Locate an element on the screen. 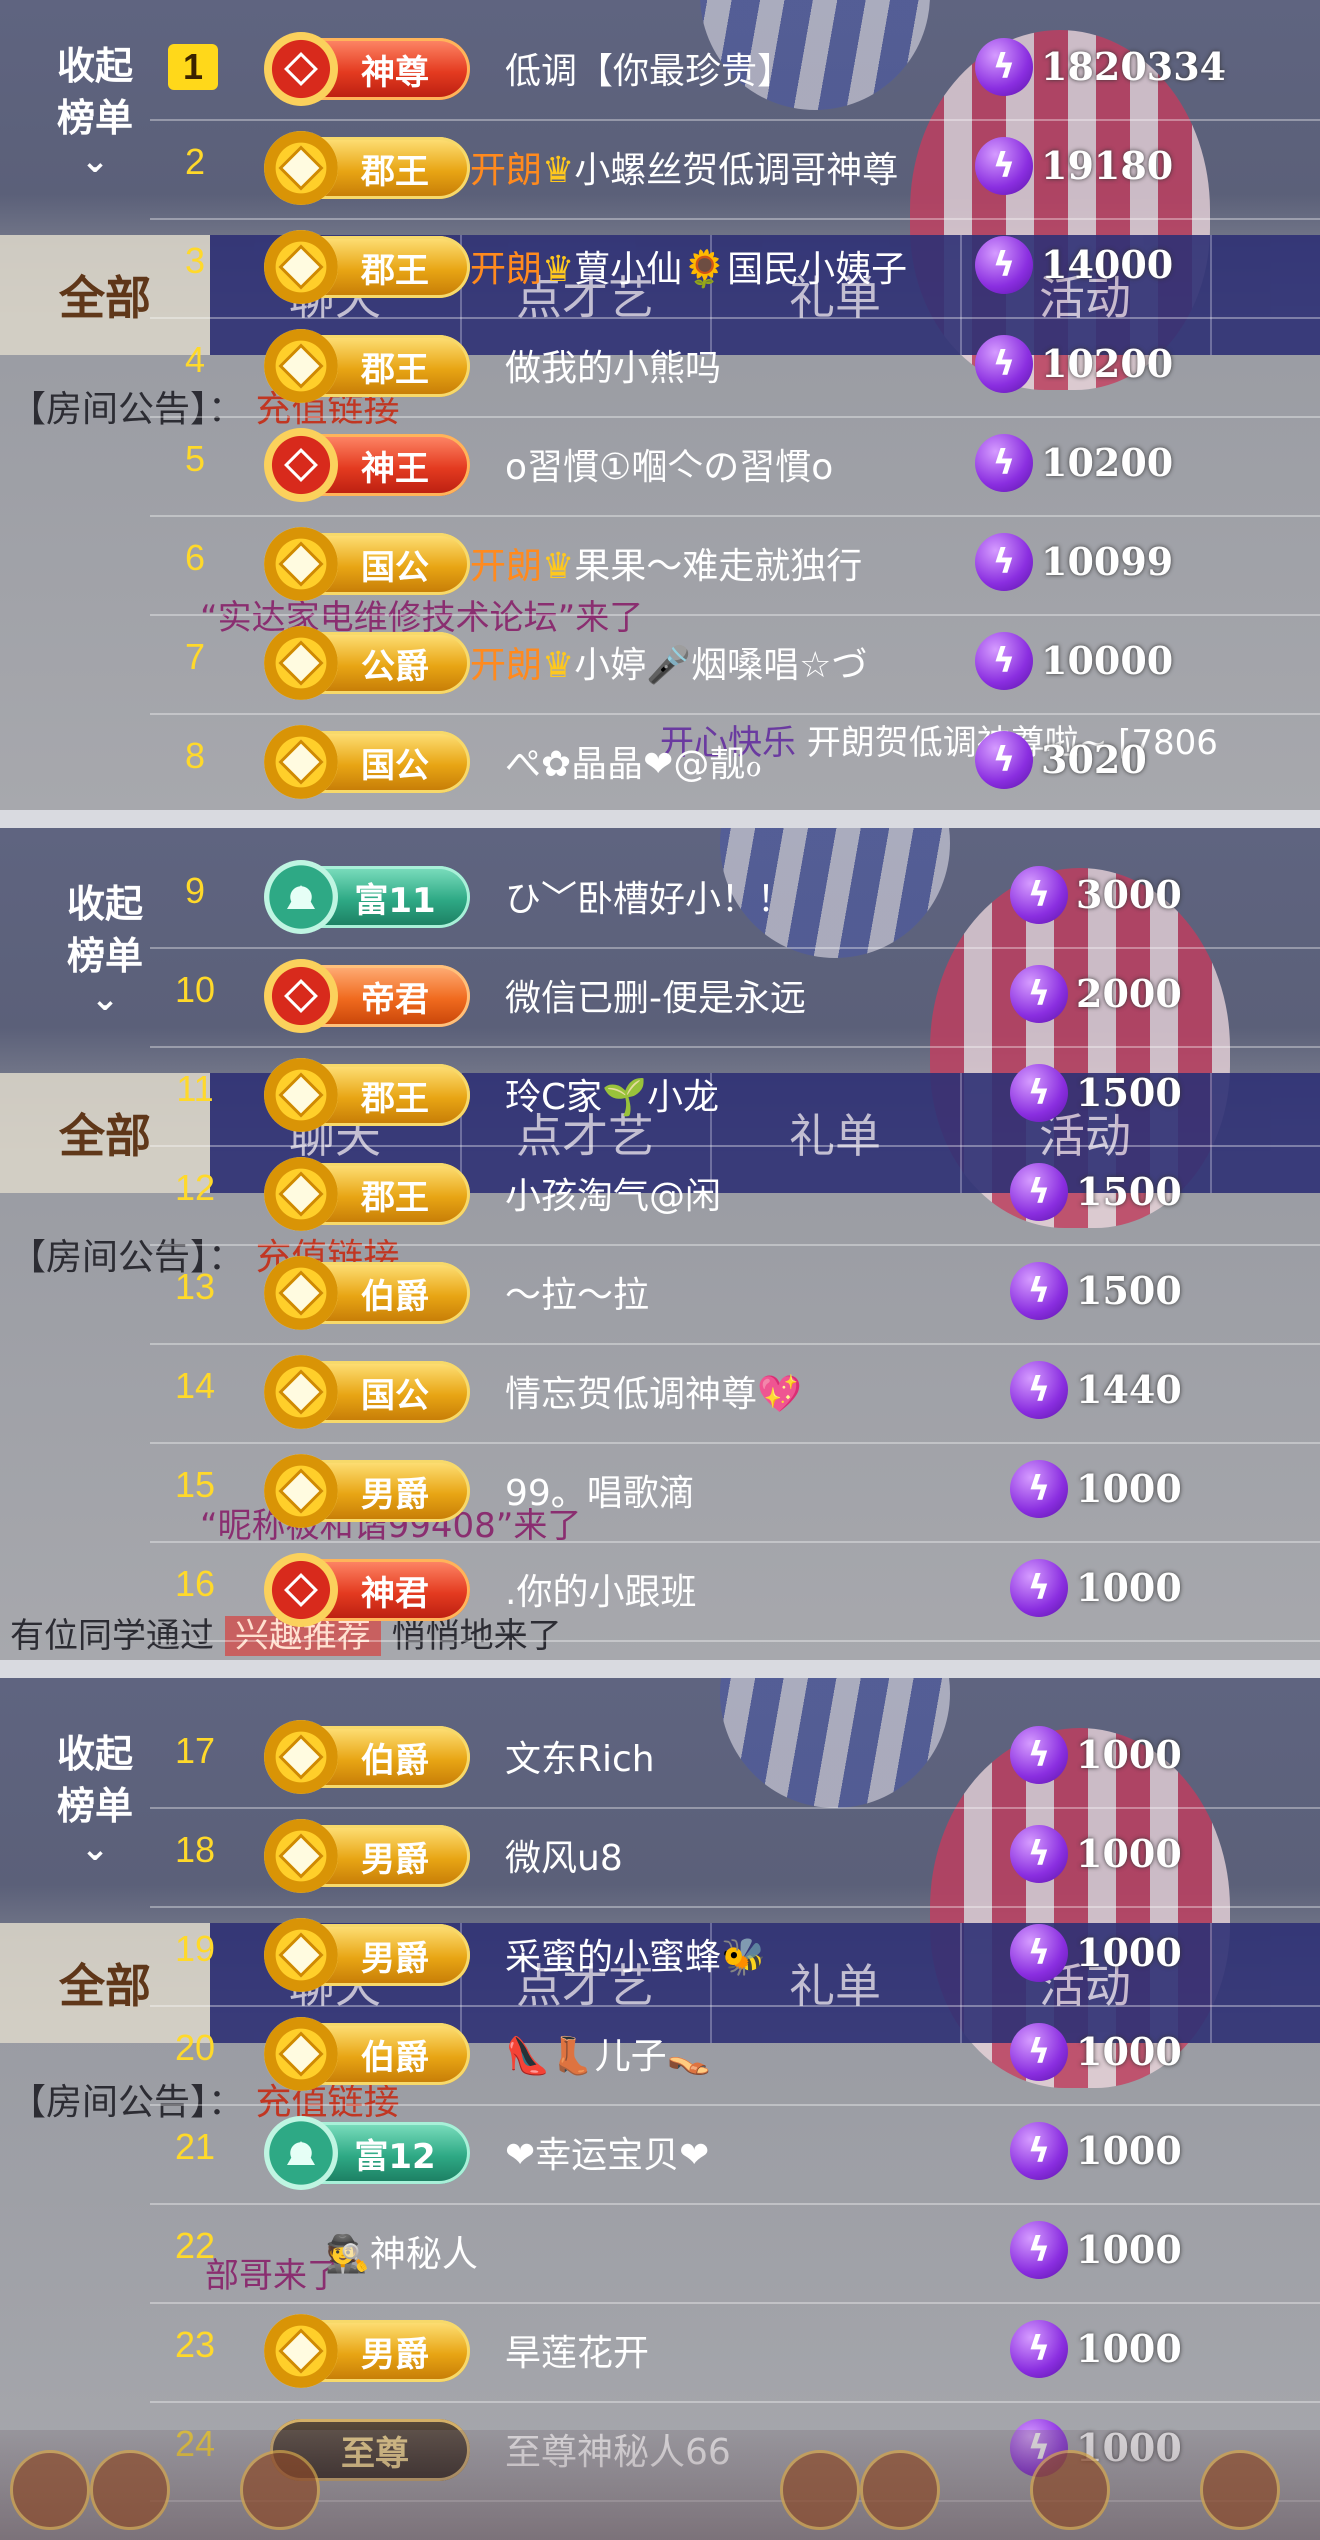  ranking-row: 16 神君 .你的小跟班 ϟ 1000 is located at coordinates (735, 1591).